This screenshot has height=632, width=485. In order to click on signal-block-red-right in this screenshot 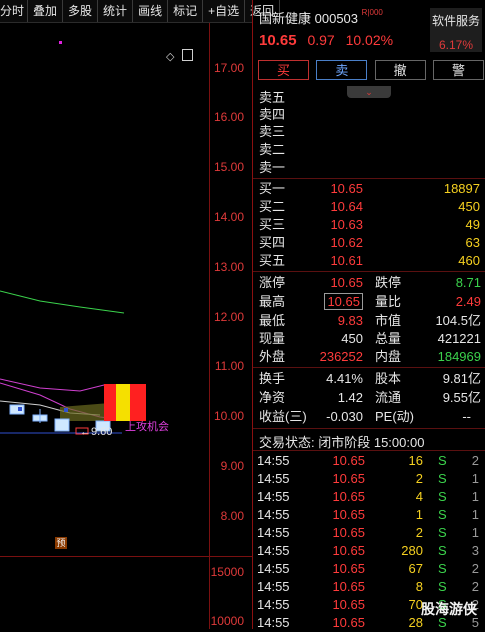, I will do `click(138, 402)`.